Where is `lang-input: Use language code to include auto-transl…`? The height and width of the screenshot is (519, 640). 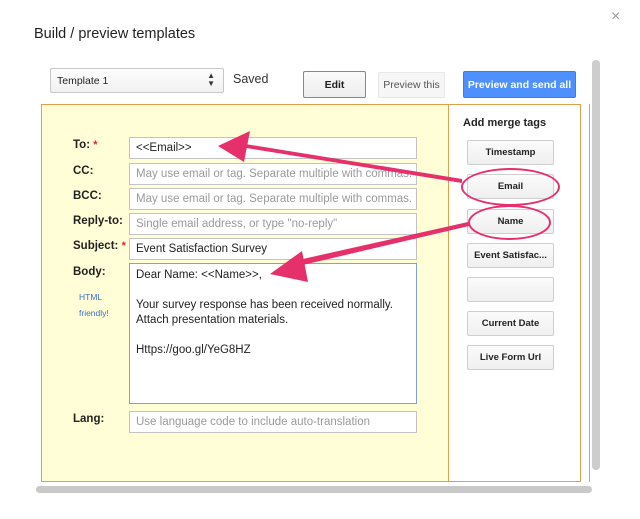 lang-input: Use language code to include auto-transl… is located at coordinates (273, 422).